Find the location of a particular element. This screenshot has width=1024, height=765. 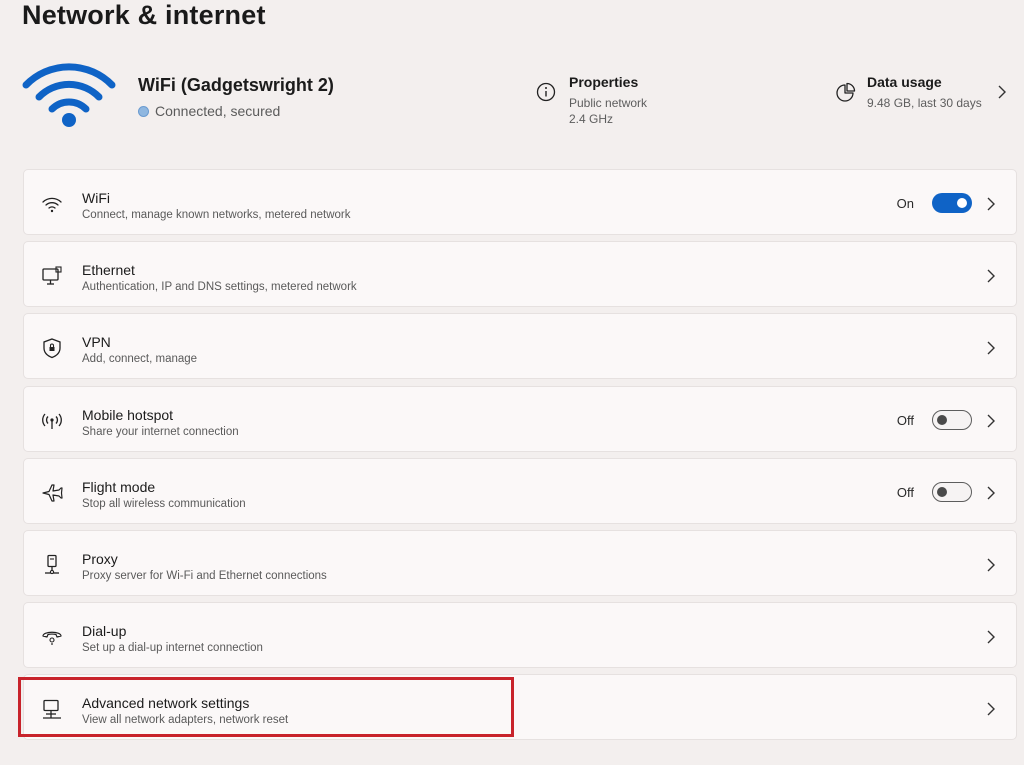

row-subtitle: Add, connect, manage is located at coordinates (140, 359).